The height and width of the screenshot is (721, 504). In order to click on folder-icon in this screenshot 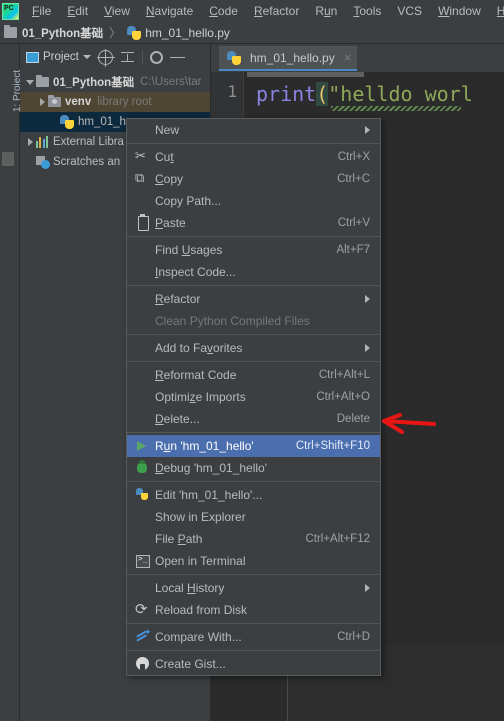, I will do `click(10, 31)`.